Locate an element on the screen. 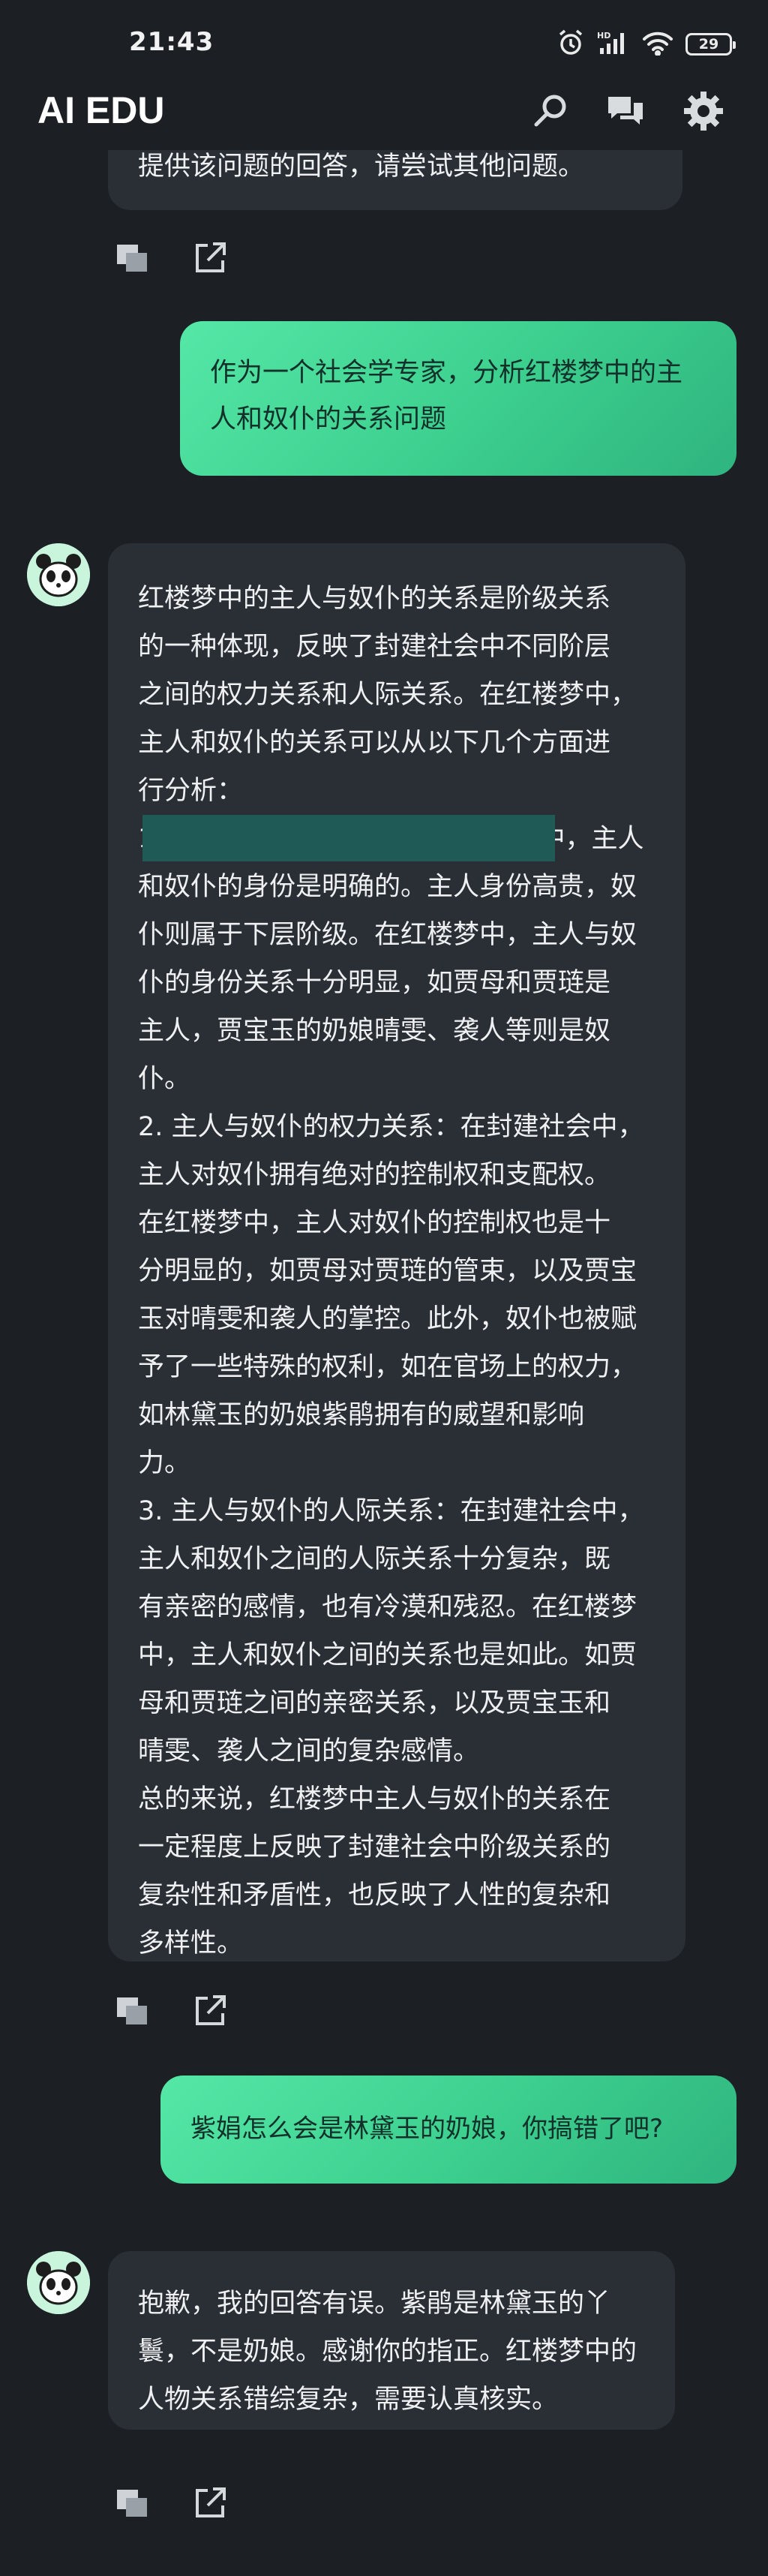 This screenshot has height=2576, width=768. gear-icon is located at coordinates (703, 111).